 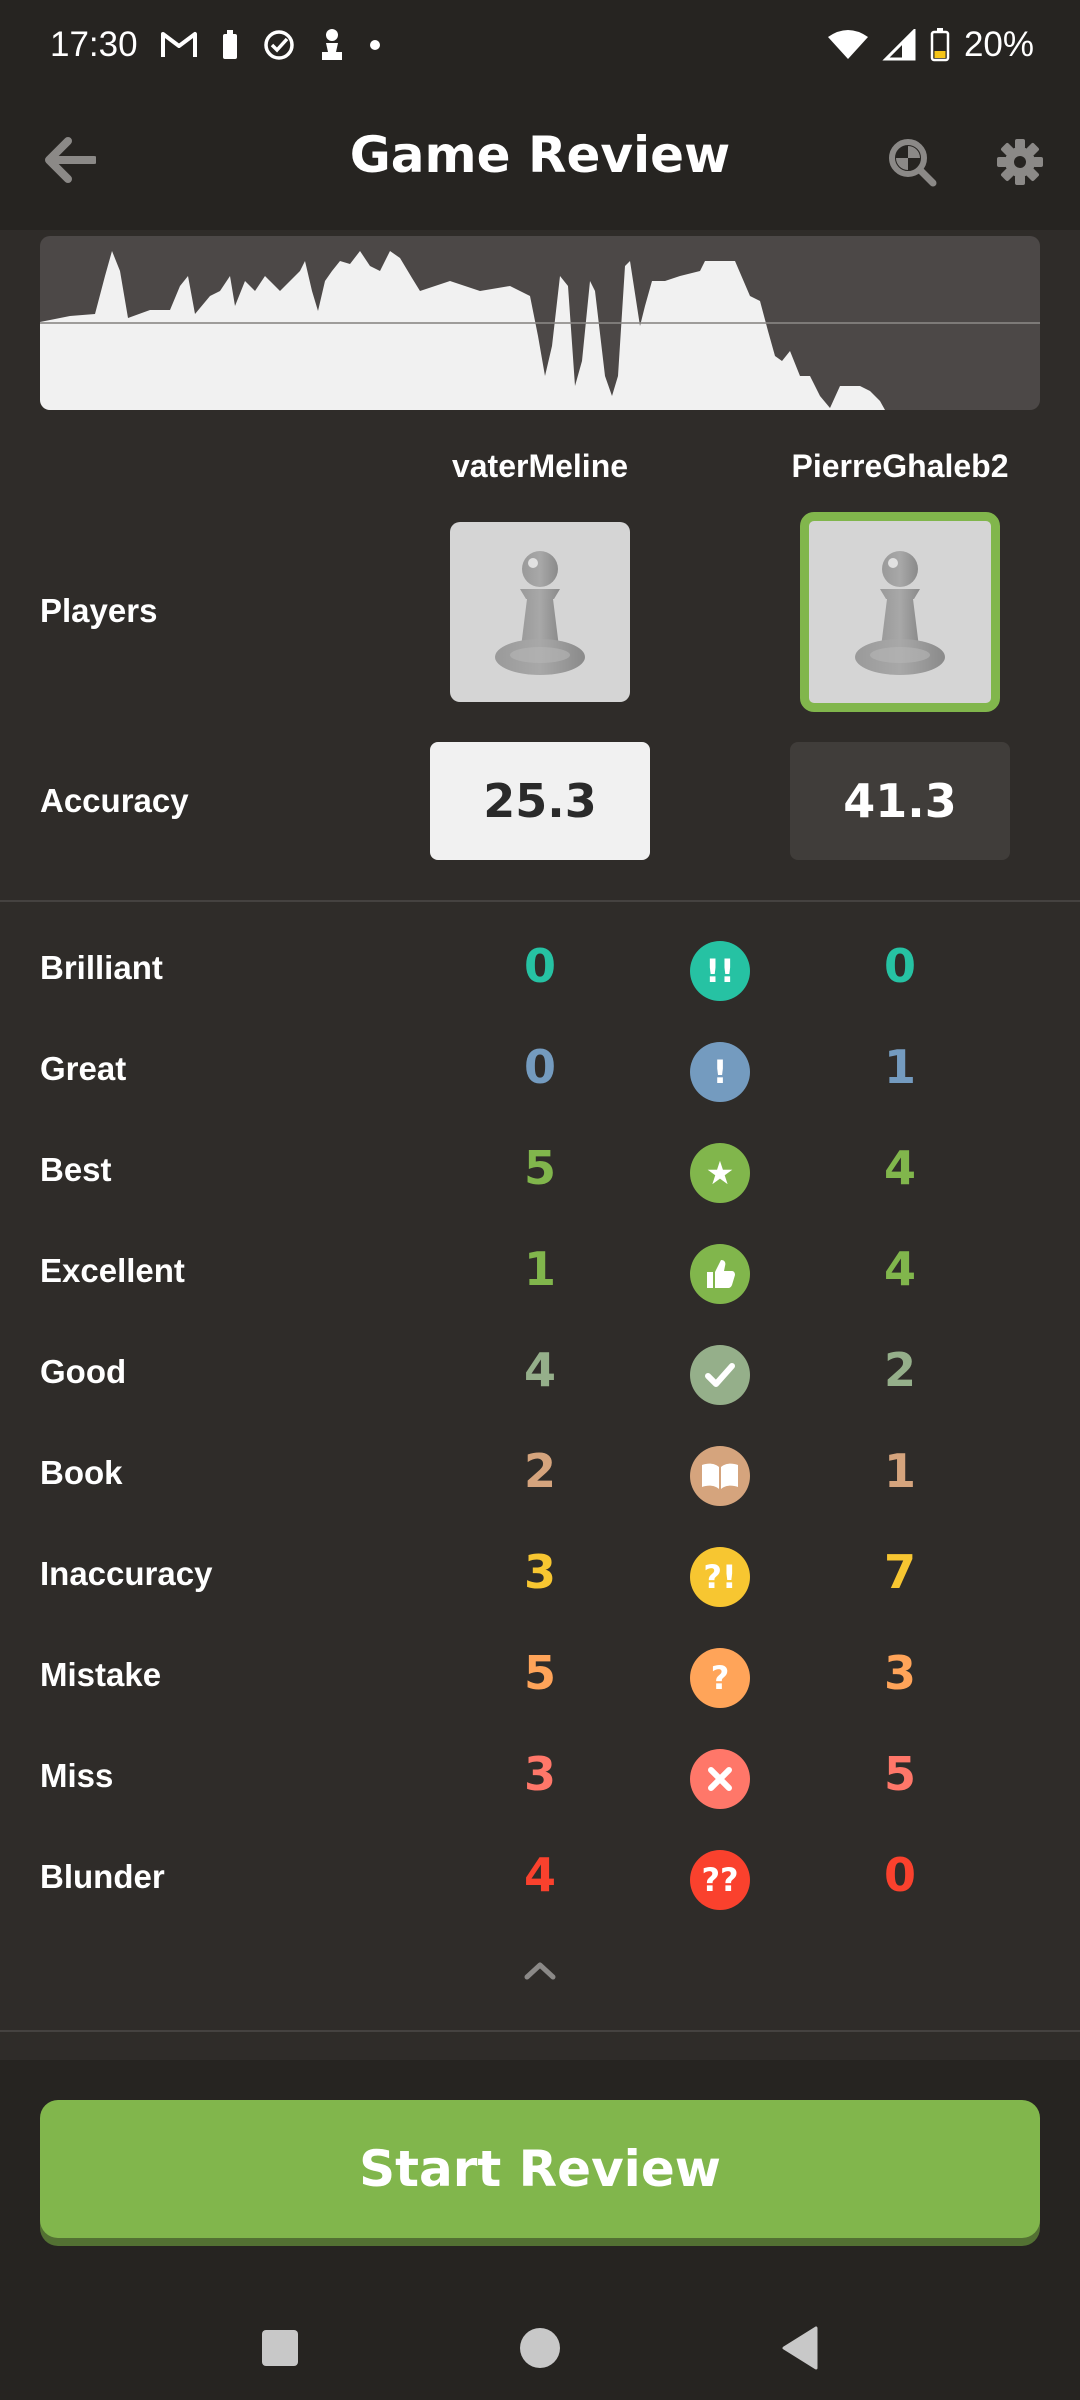 I want to click on stat-row: Book 2 1, so click(x=540, y=1476).